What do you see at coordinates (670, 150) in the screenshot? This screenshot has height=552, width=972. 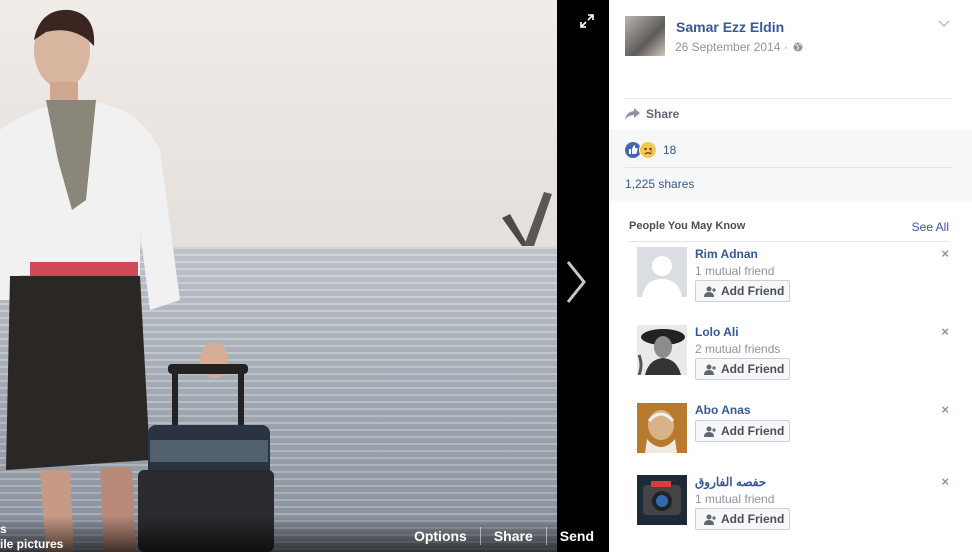 I see `reaction-count: 18` at bounding box center [670, 150].